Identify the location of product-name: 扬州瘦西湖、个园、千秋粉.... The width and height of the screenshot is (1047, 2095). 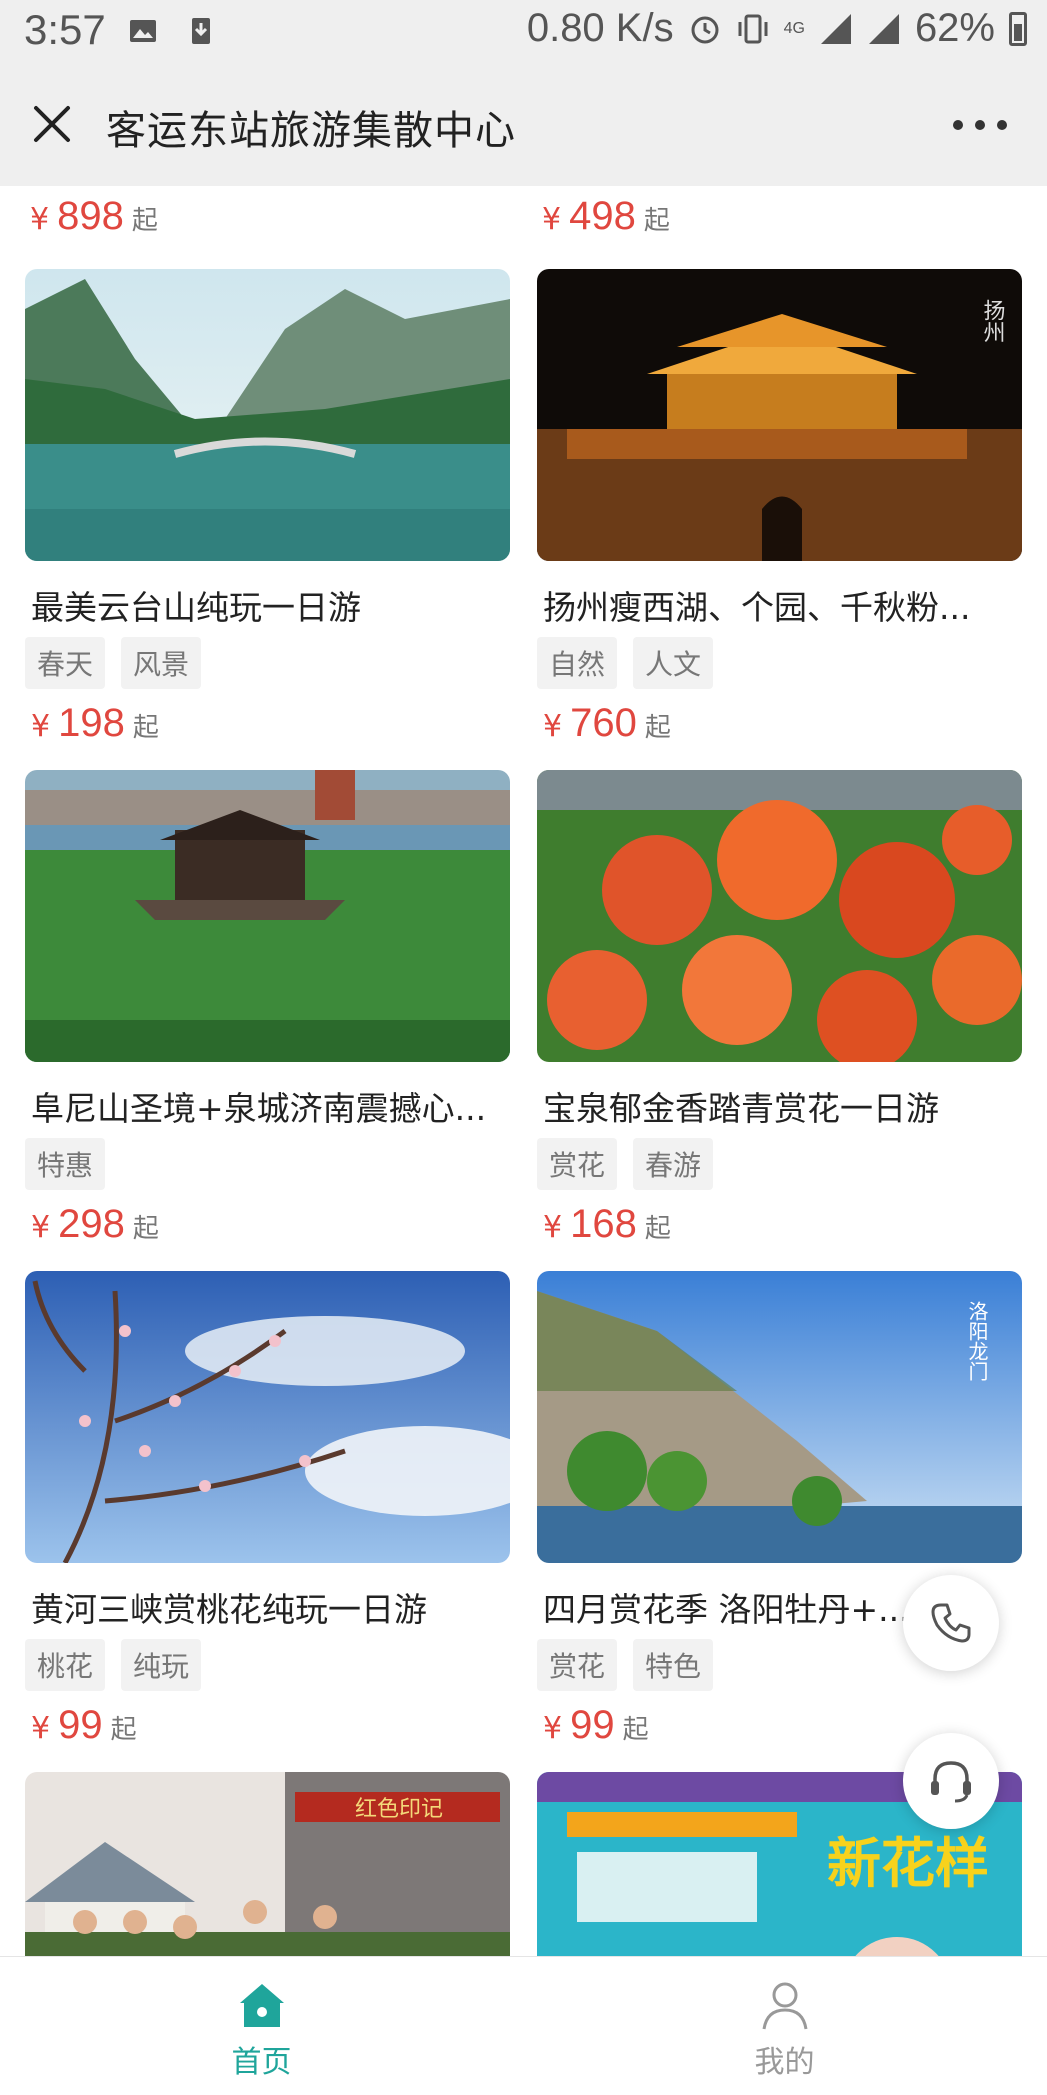
(757, 607).